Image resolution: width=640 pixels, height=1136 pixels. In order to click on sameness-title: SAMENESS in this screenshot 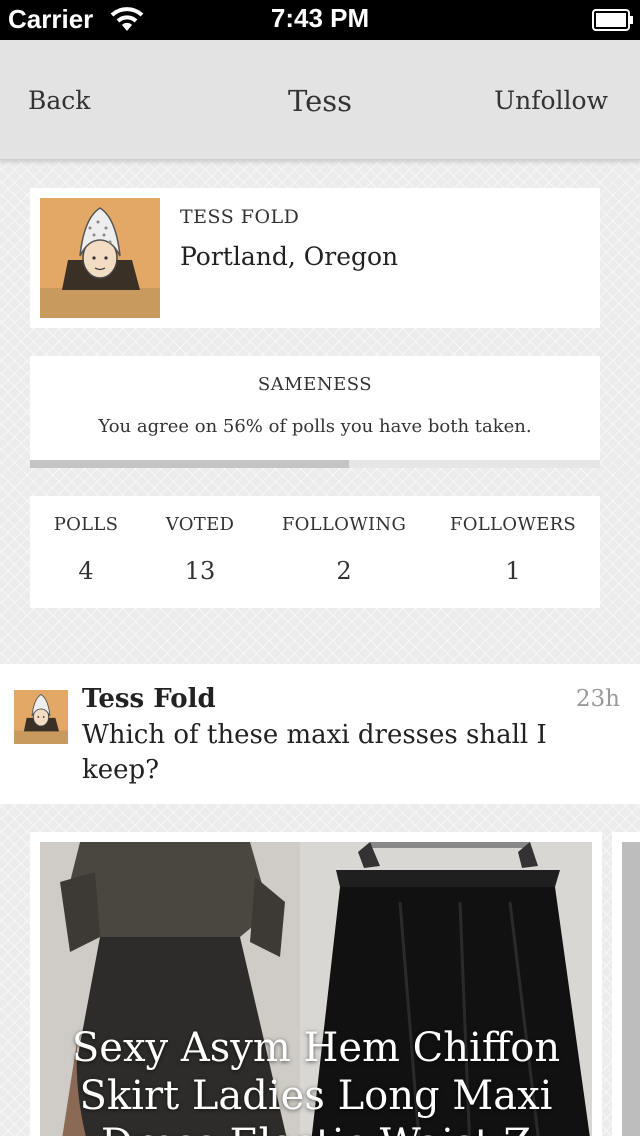, I will do `click(315, 384)`.